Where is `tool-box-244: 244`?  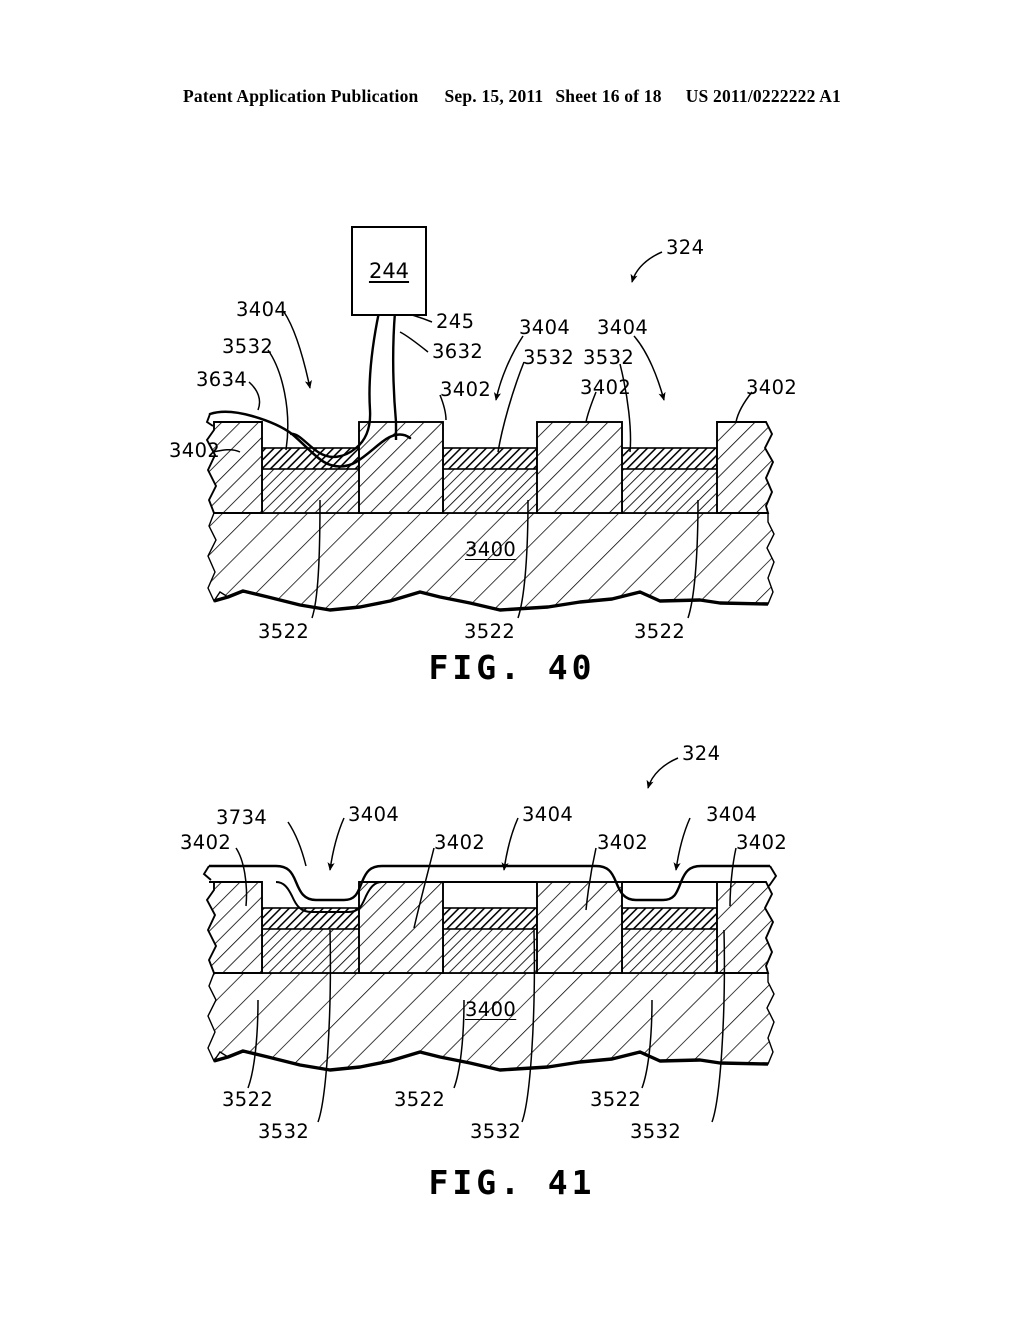 tool-box-244: 244 is located at coordinates (389, 271).